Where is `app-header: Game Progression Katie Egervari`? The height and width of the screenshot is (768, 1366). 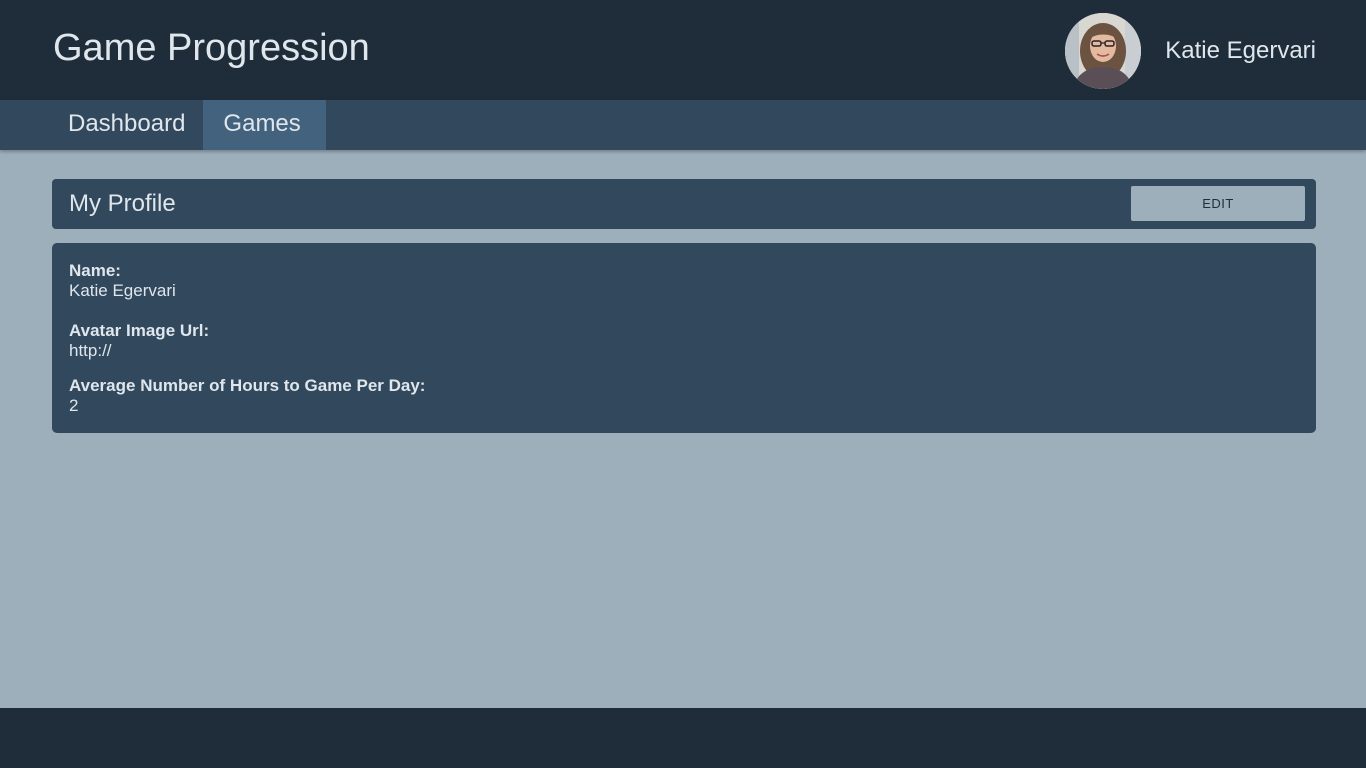 app-header: Game Progression Katie Egervari is located at coordinates (683, 50).